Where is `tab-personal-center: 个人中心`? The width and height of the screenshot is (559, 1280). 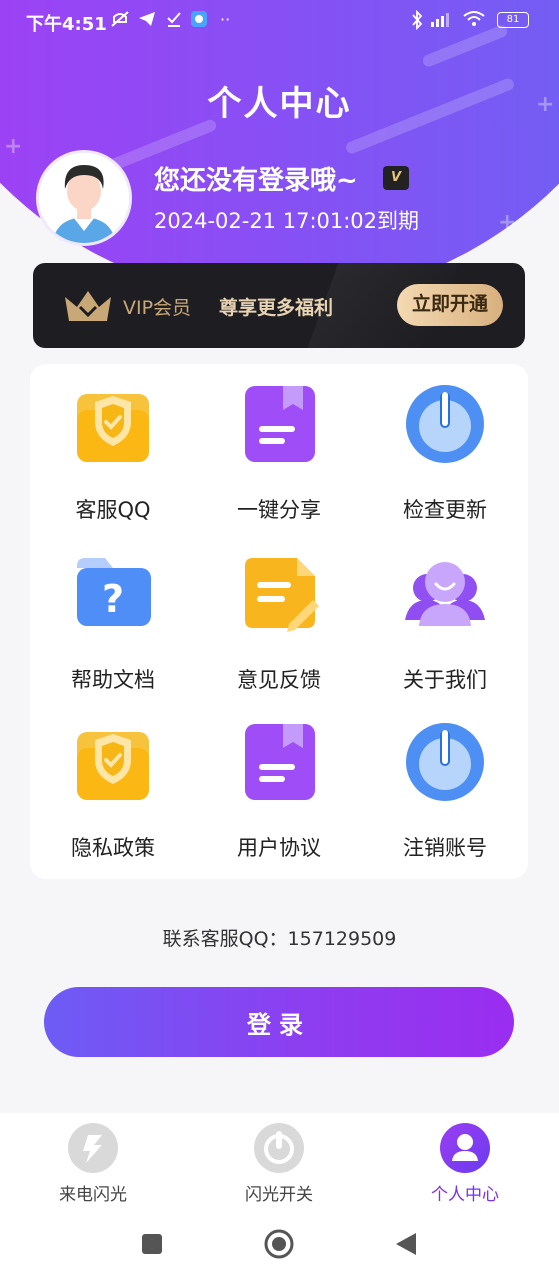
tab-personal-center: 个人中心 is located at coordinates (465, 1166).